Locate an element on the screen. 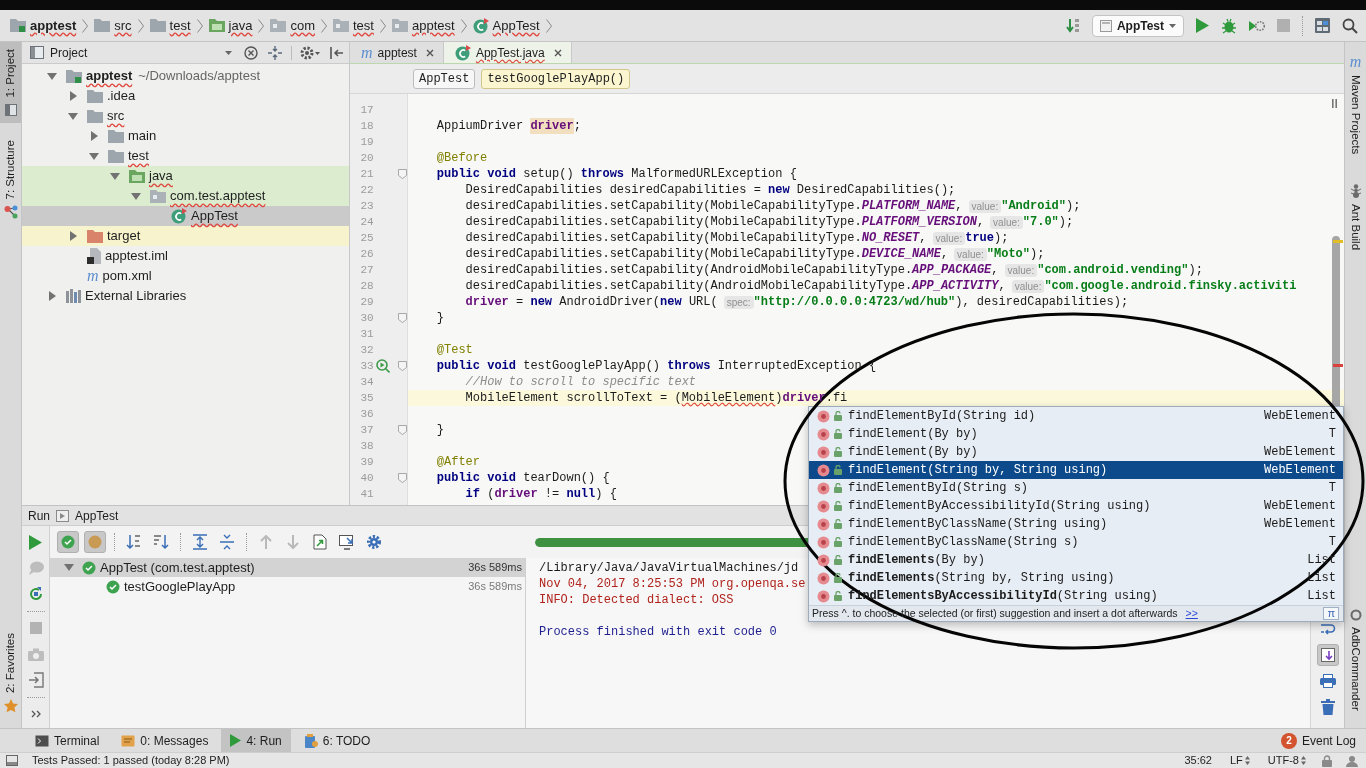 This screenshot has height=768, width=1366. target-icon is located at coordinates (251, 52).